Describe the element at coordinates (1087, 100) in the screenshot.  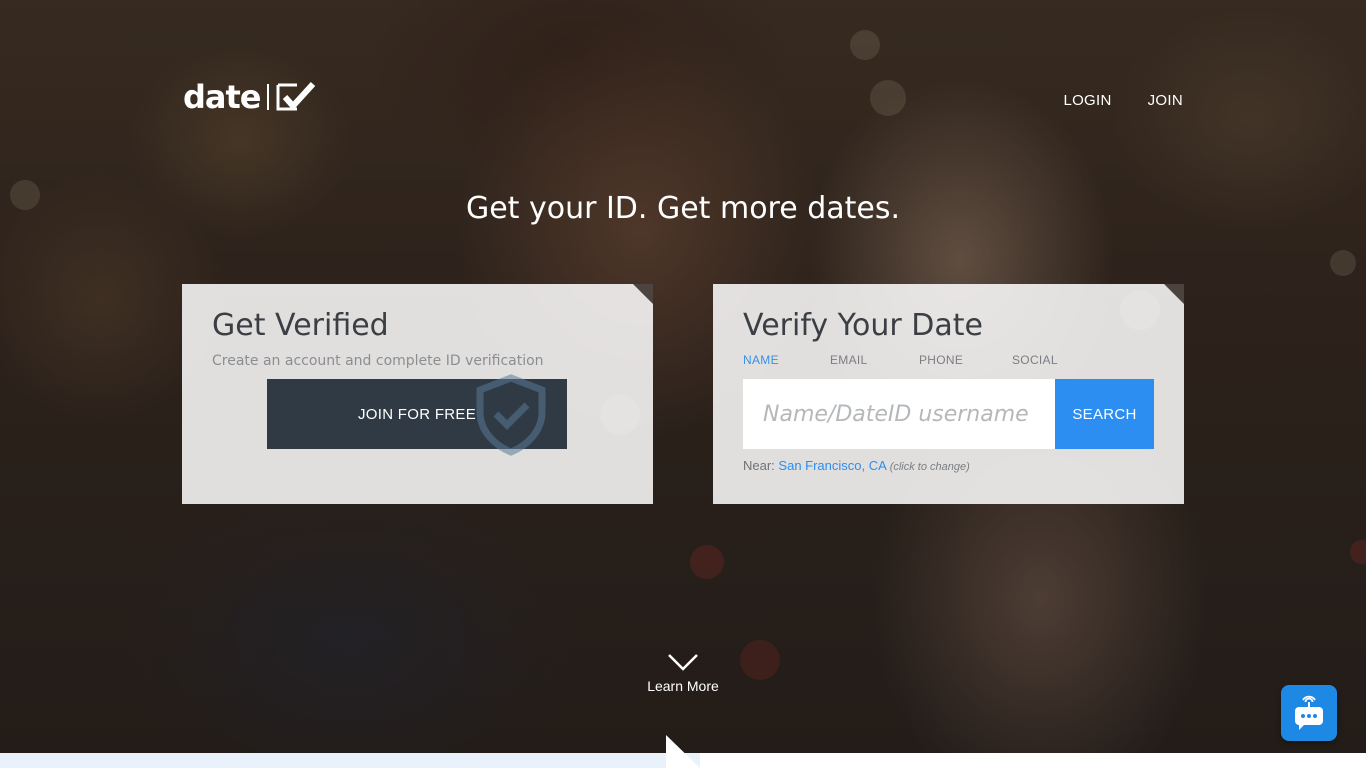
I see `nav-login-link: LOGIN` at that location.